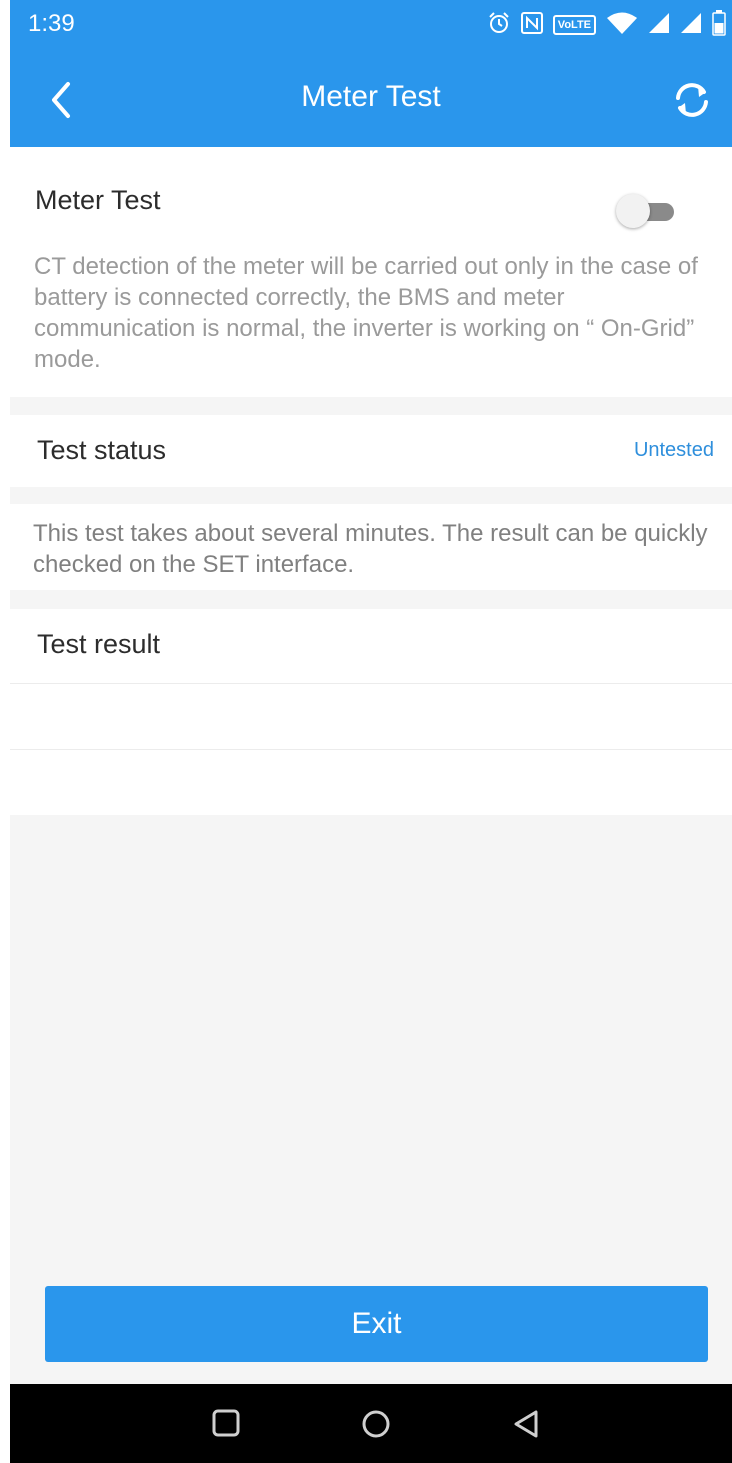  I want to click on test-result-card: Test result, so click(371, 712).